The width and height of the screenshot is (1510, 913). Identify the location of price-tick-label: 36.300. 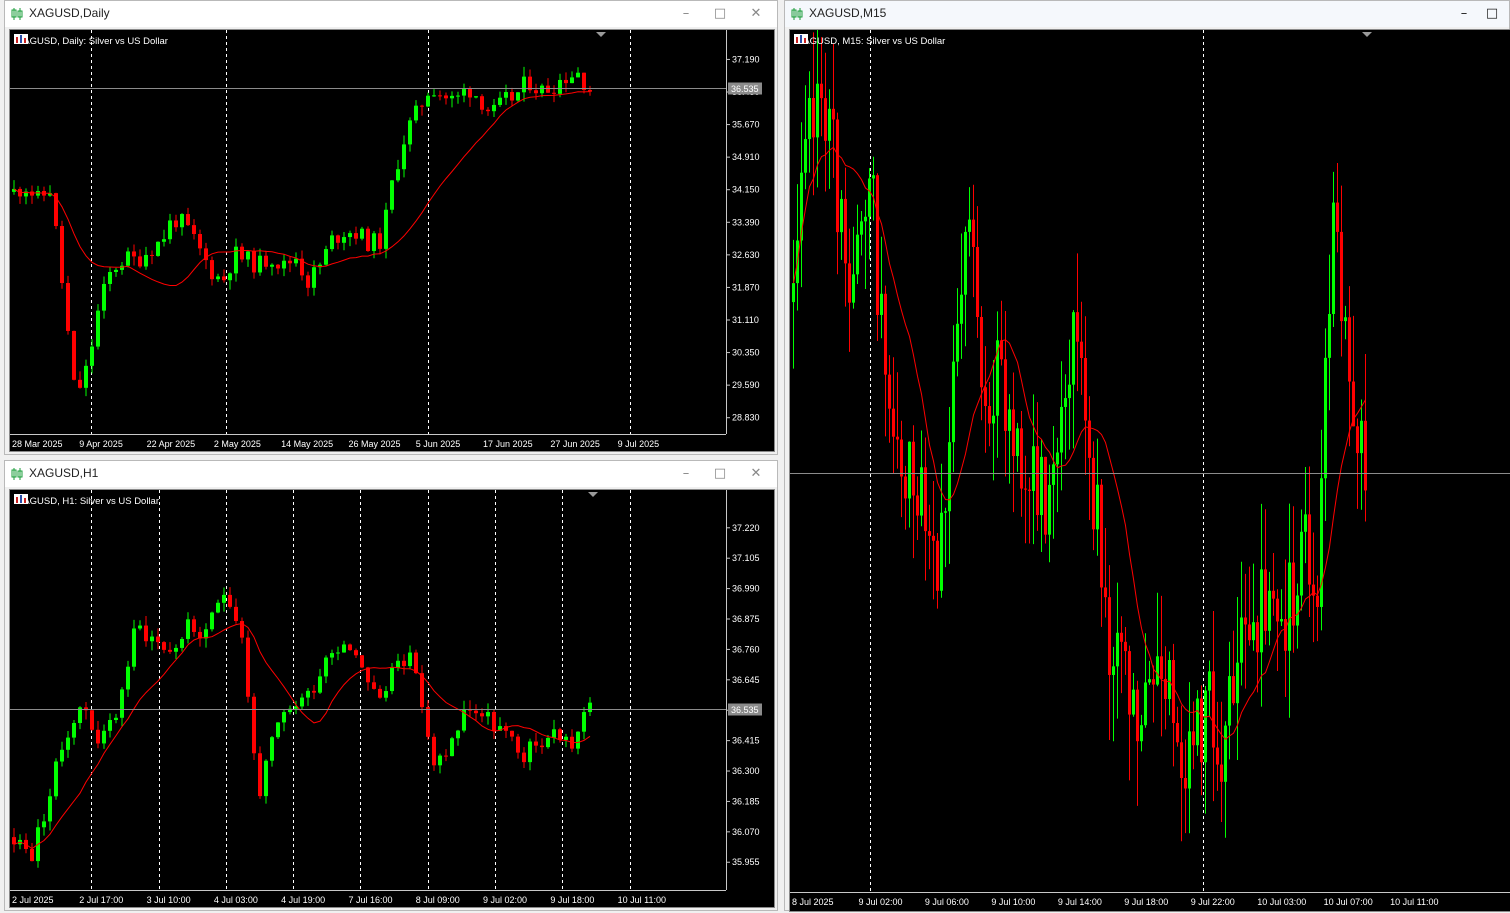
(746, 771).